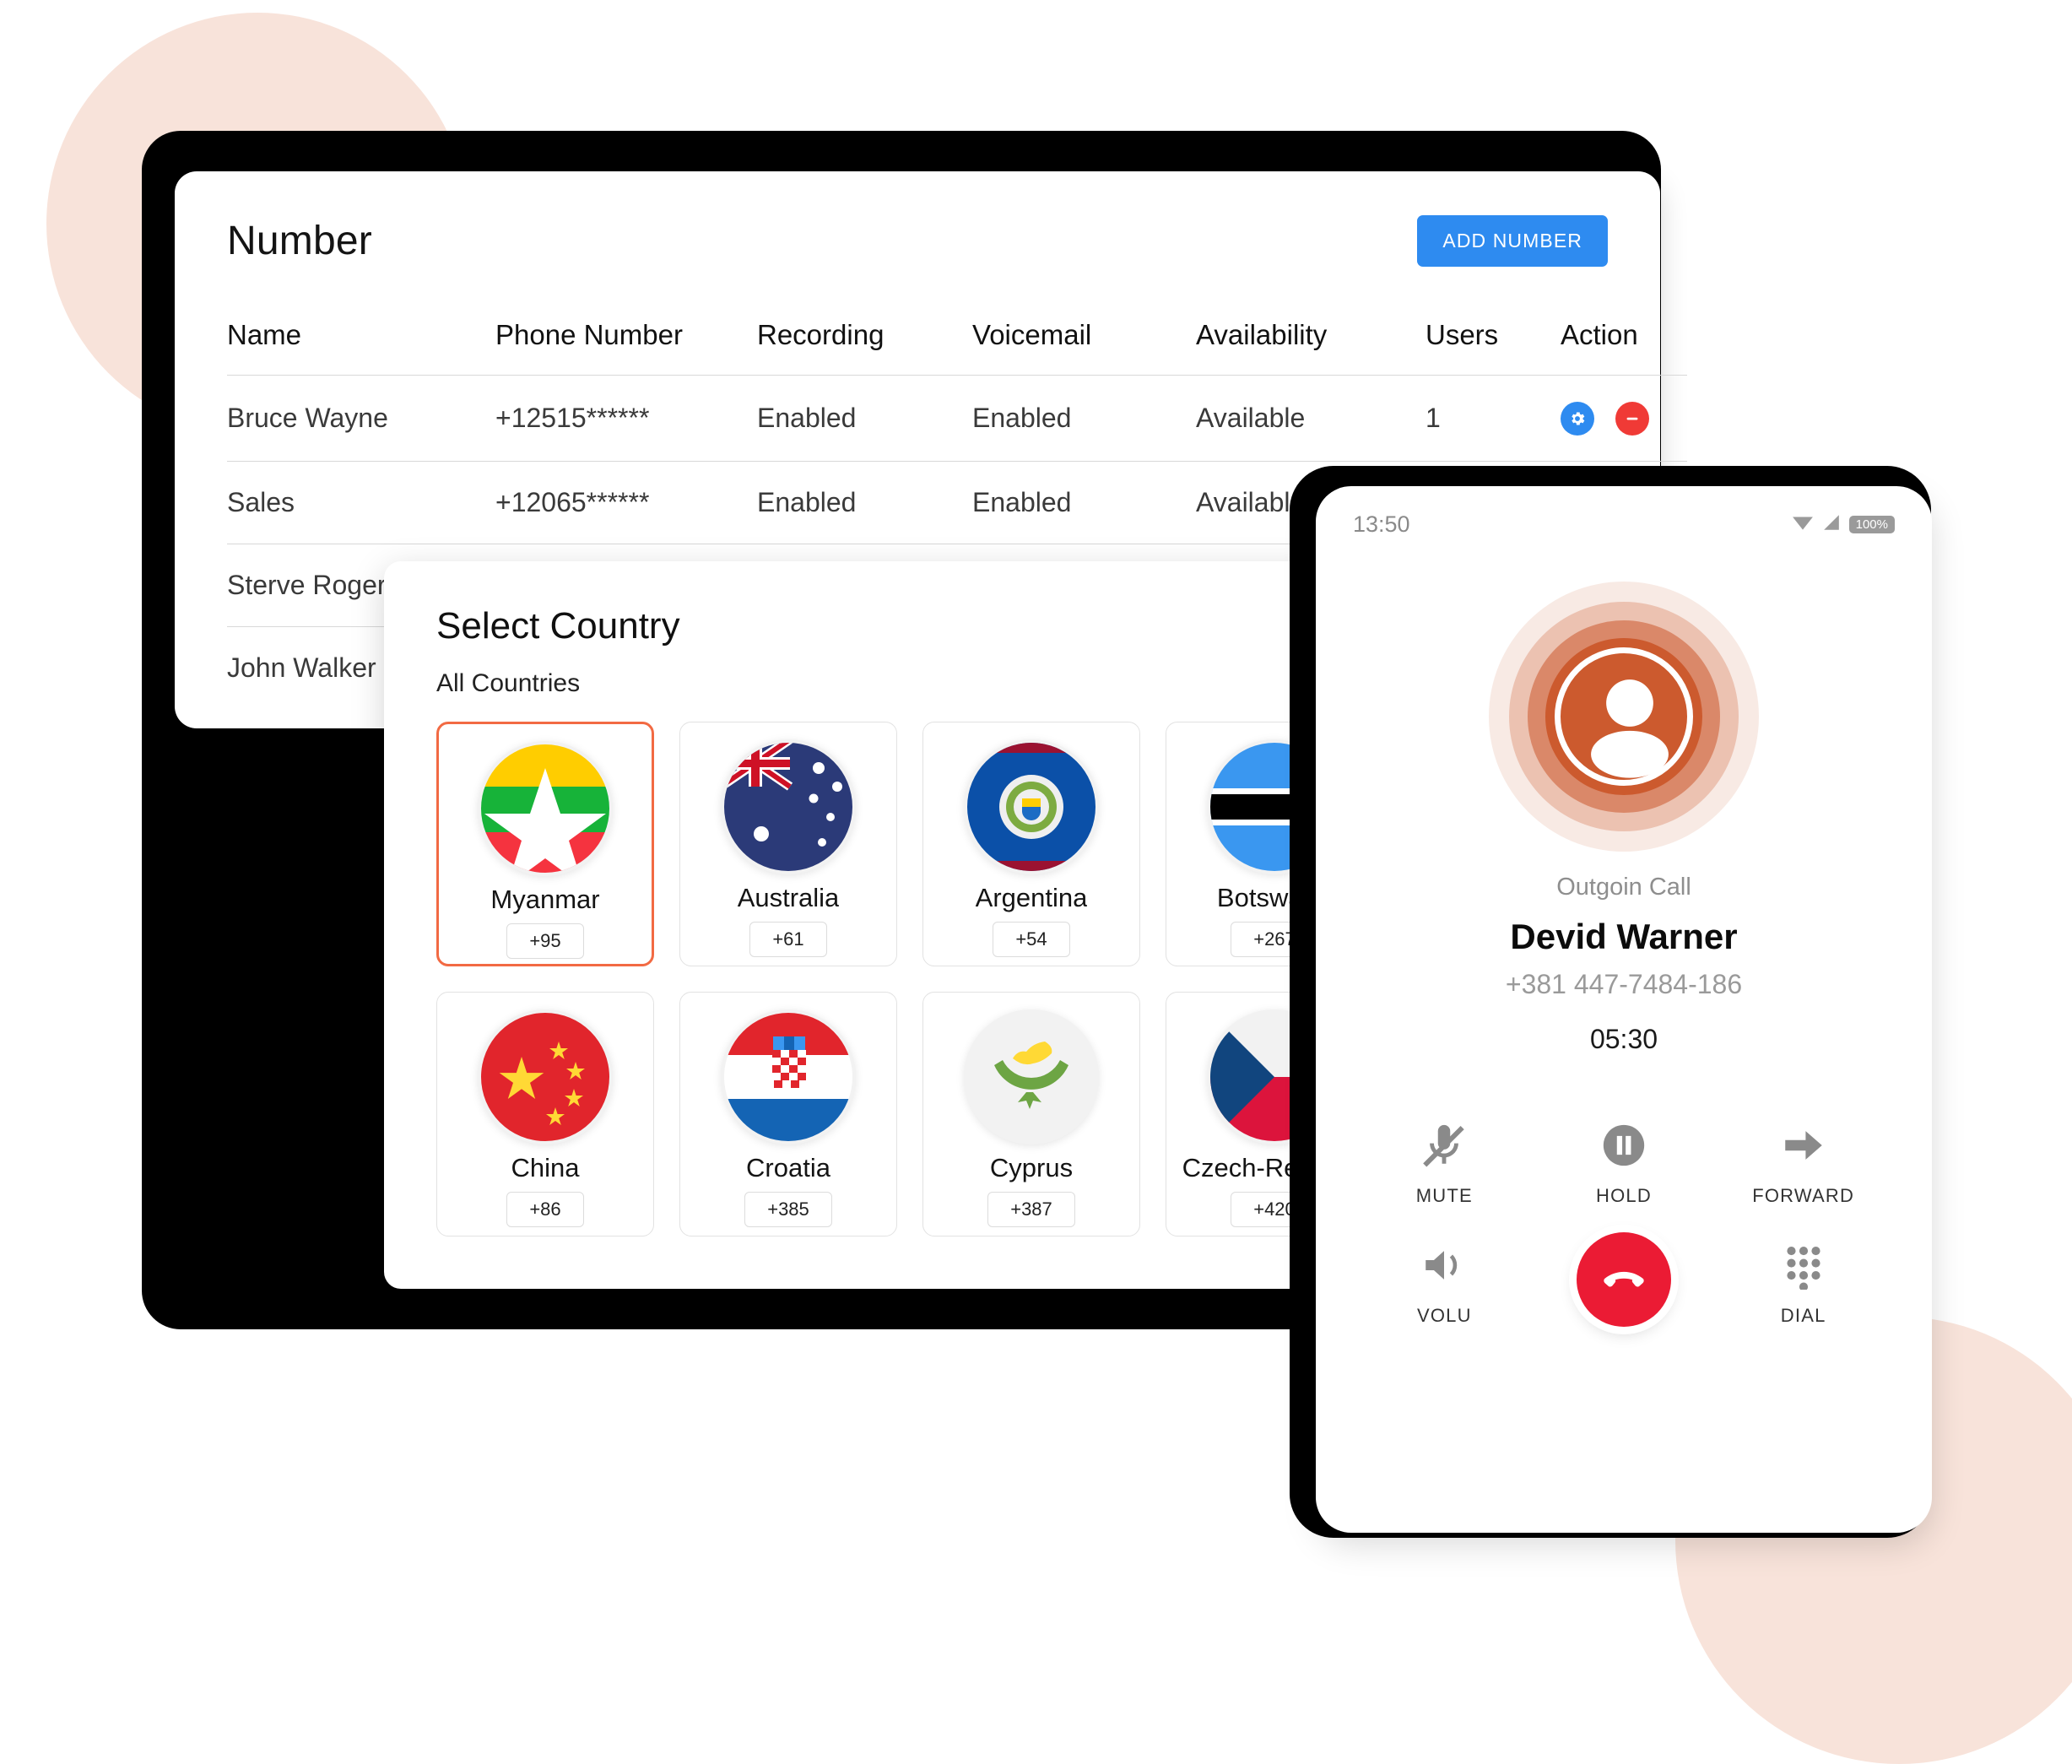  Describe the element at coordinates (626, 502) in the screenshot. I see `cell-phone: +12065******` at that location.